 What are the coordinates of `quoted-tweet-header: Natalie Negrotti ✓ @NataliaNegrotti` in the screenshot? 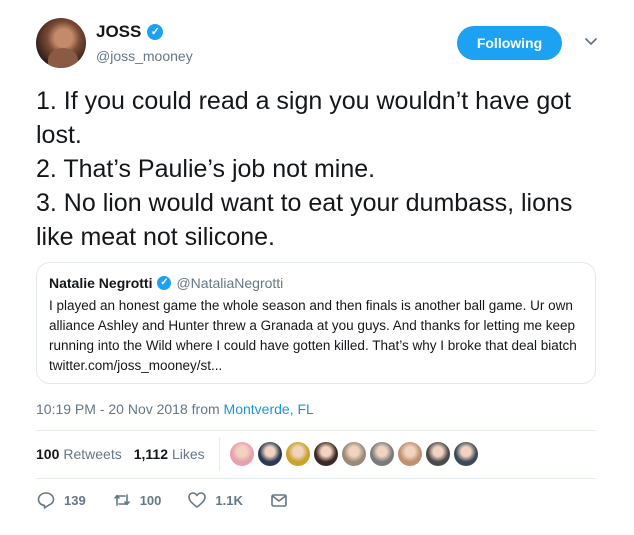 It's located at (316, 283).